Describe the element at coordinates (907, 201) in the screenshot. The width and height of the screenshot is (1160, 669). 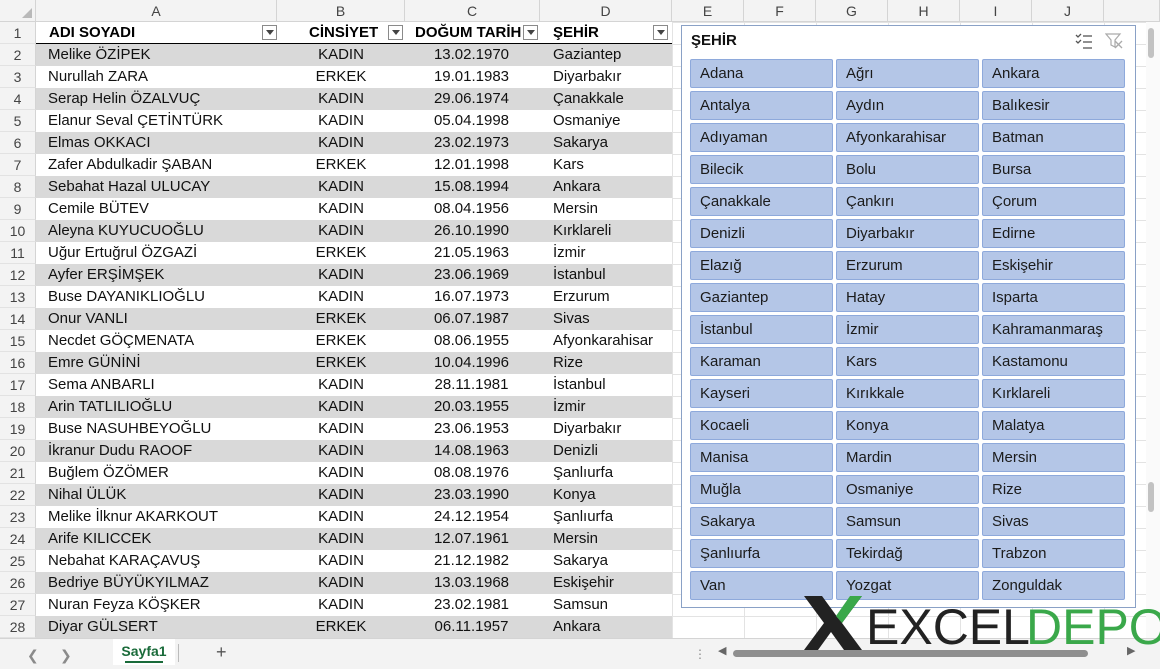
I see `slicer-item: Çankırı` at that location.